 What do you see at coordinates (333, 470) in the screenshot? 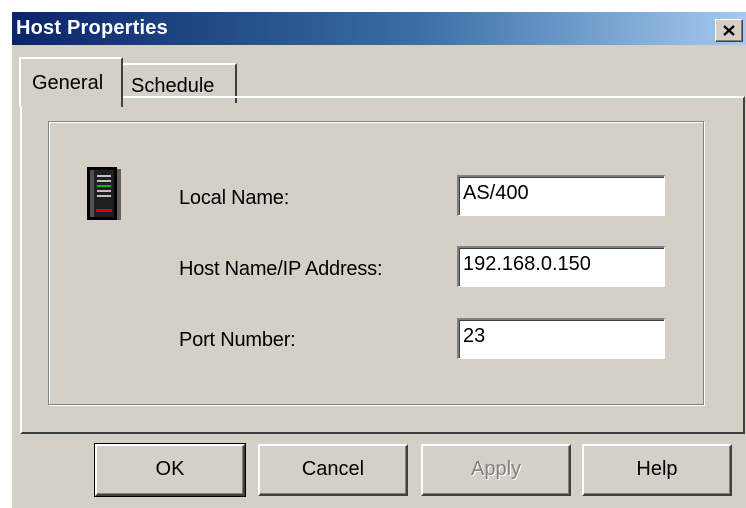
I see `cancel-button: Cancel` at bounding box center [333, 470].